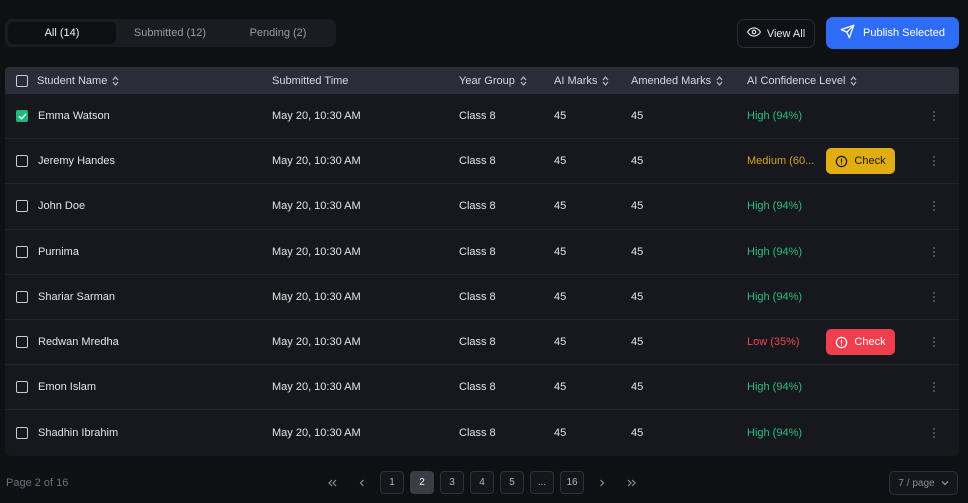  I want to click on student-name: Shariar Sarman, so click(77, 296).